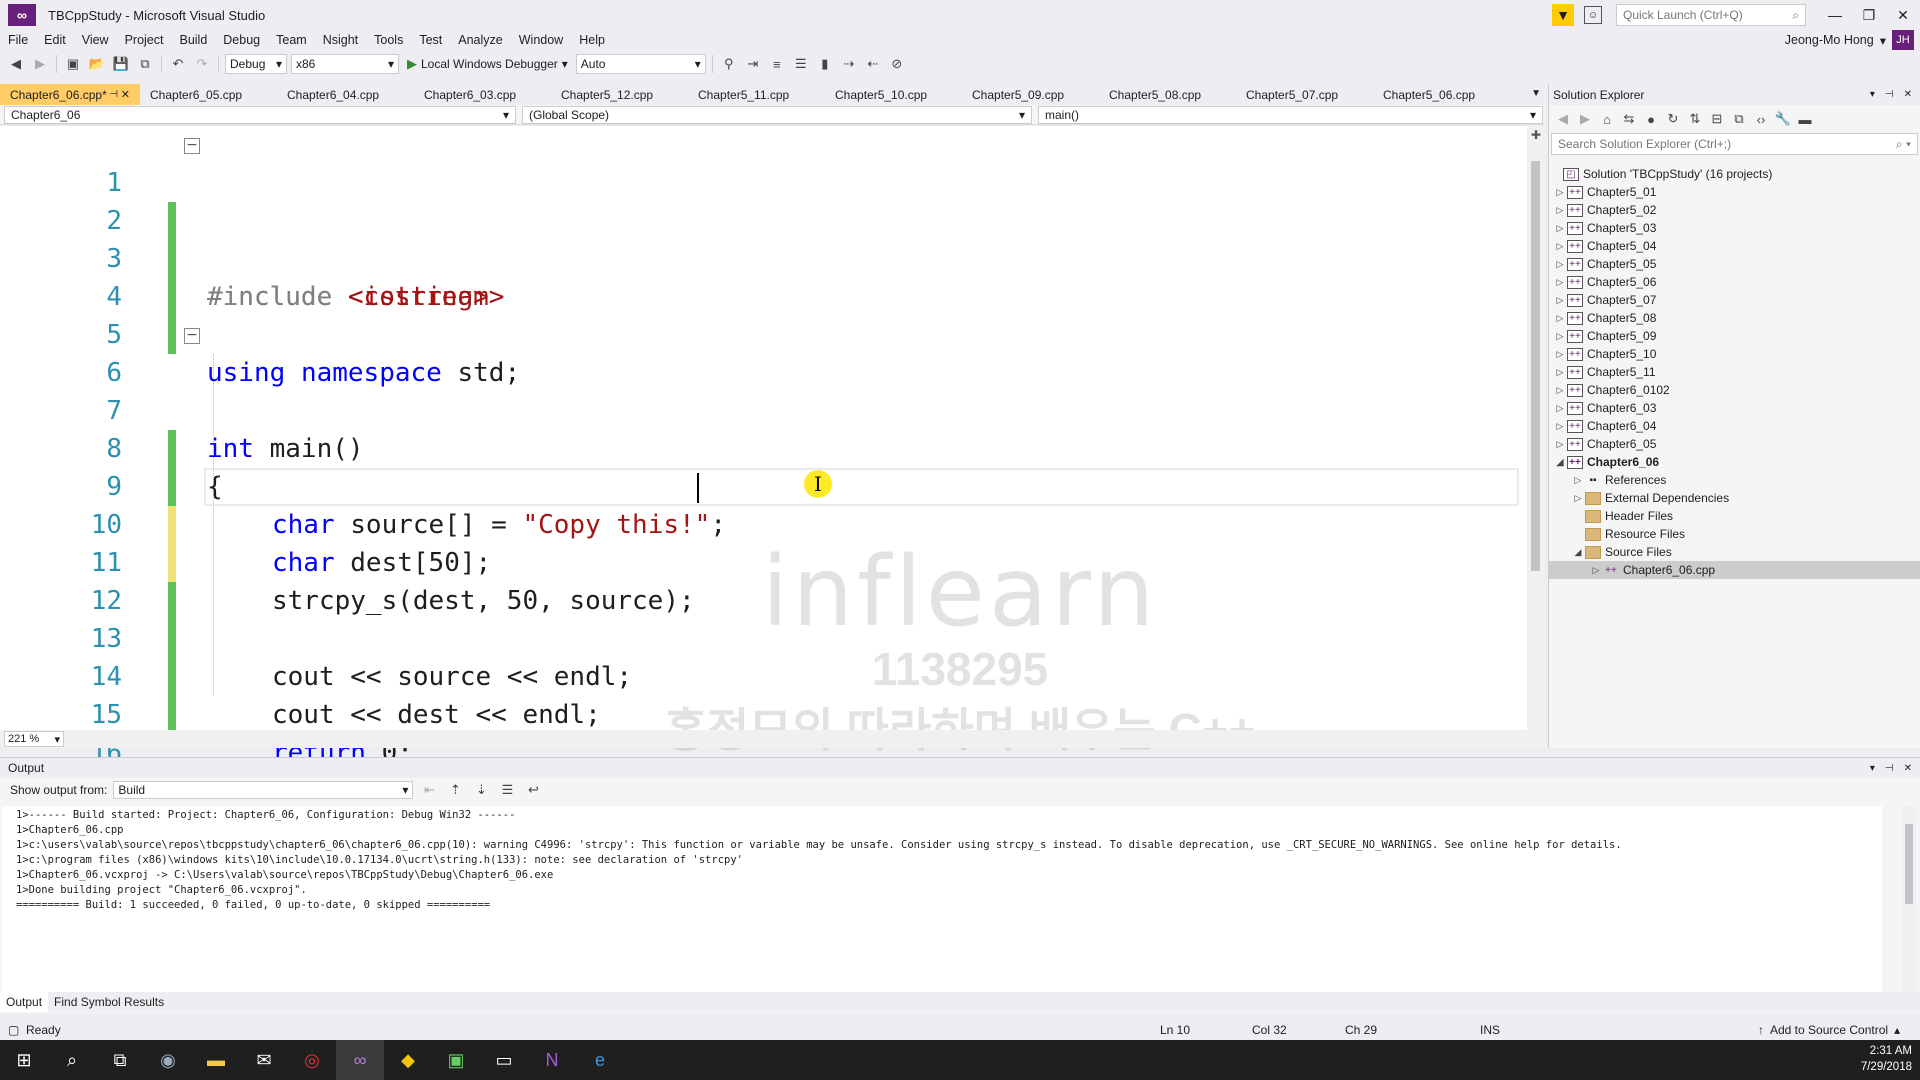 The height and width of the screenshot is (1080, 1920). Describe the element at coordinates (1734, 426) in the screenshot. I see `tree-project: ▷ ++ Chapter6_04` at that location.